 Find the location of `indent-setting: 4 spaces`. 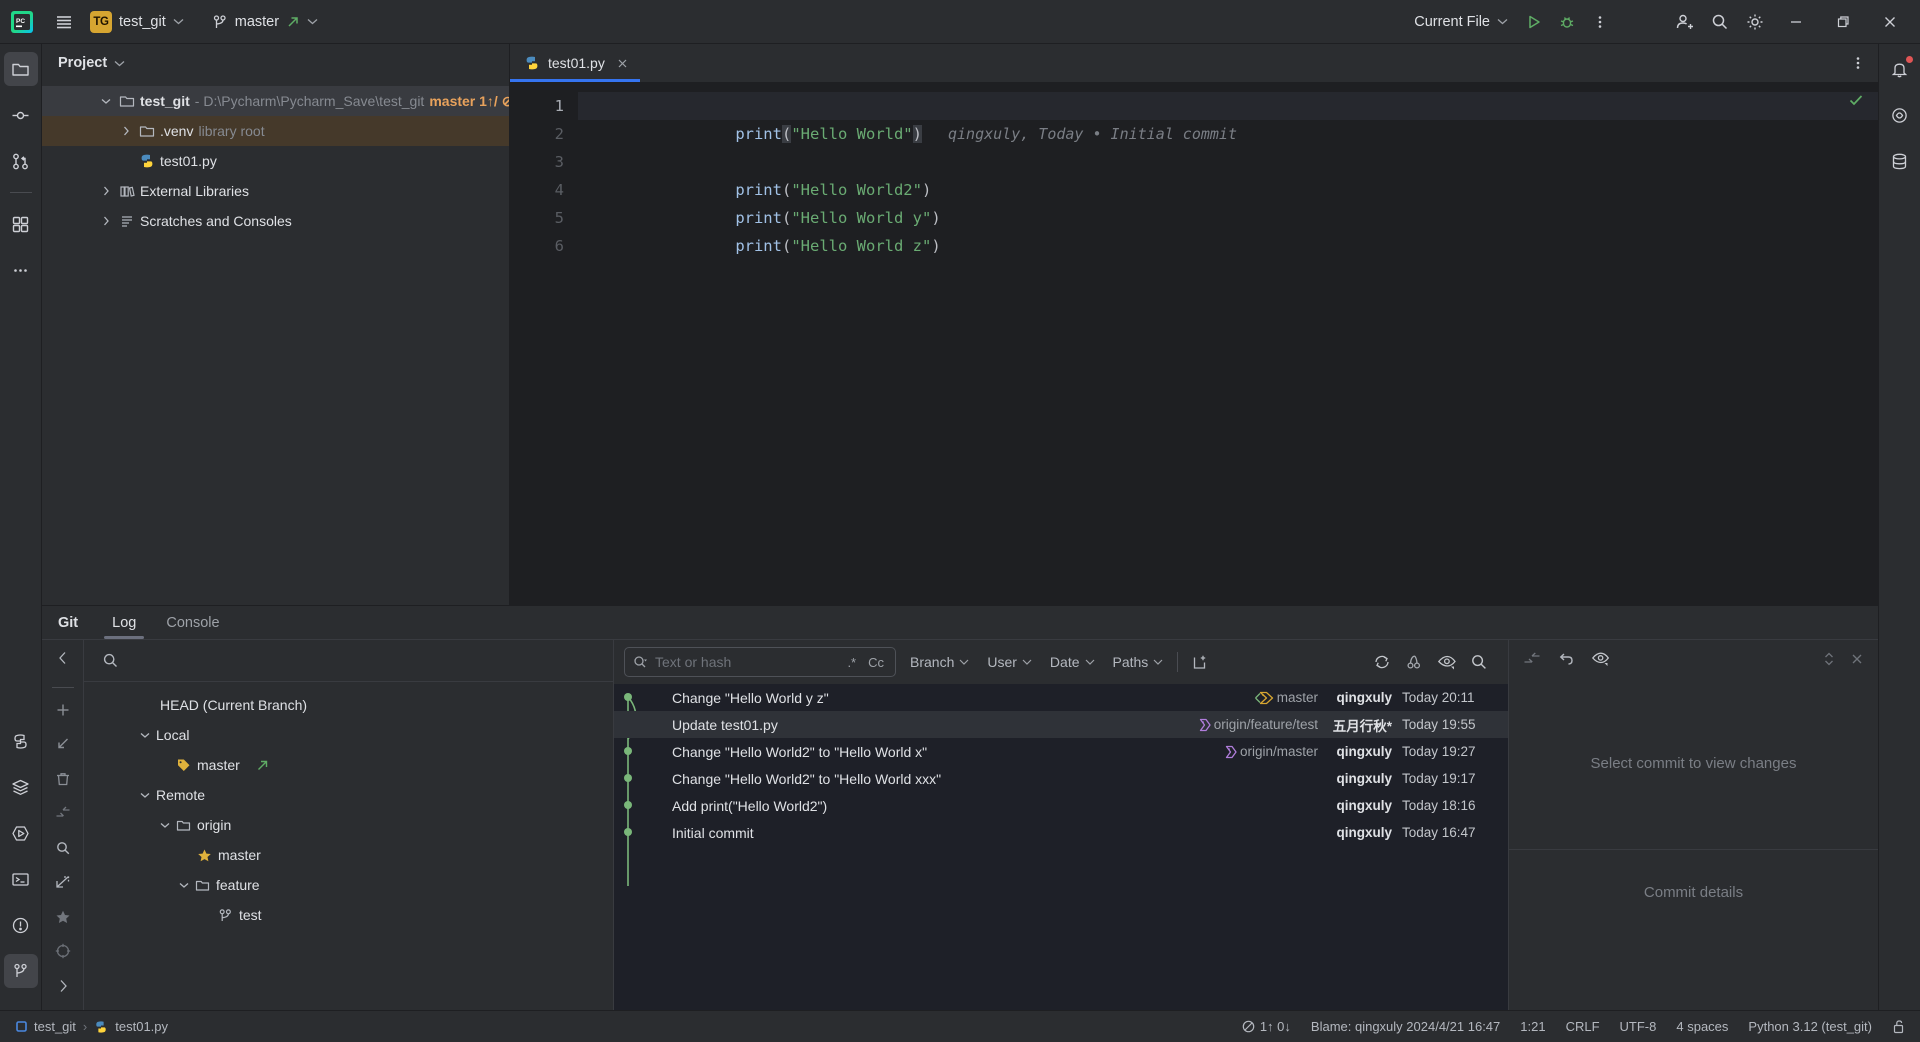

indent-setting: 4 spaces is located at coordinates (1702, 1026).